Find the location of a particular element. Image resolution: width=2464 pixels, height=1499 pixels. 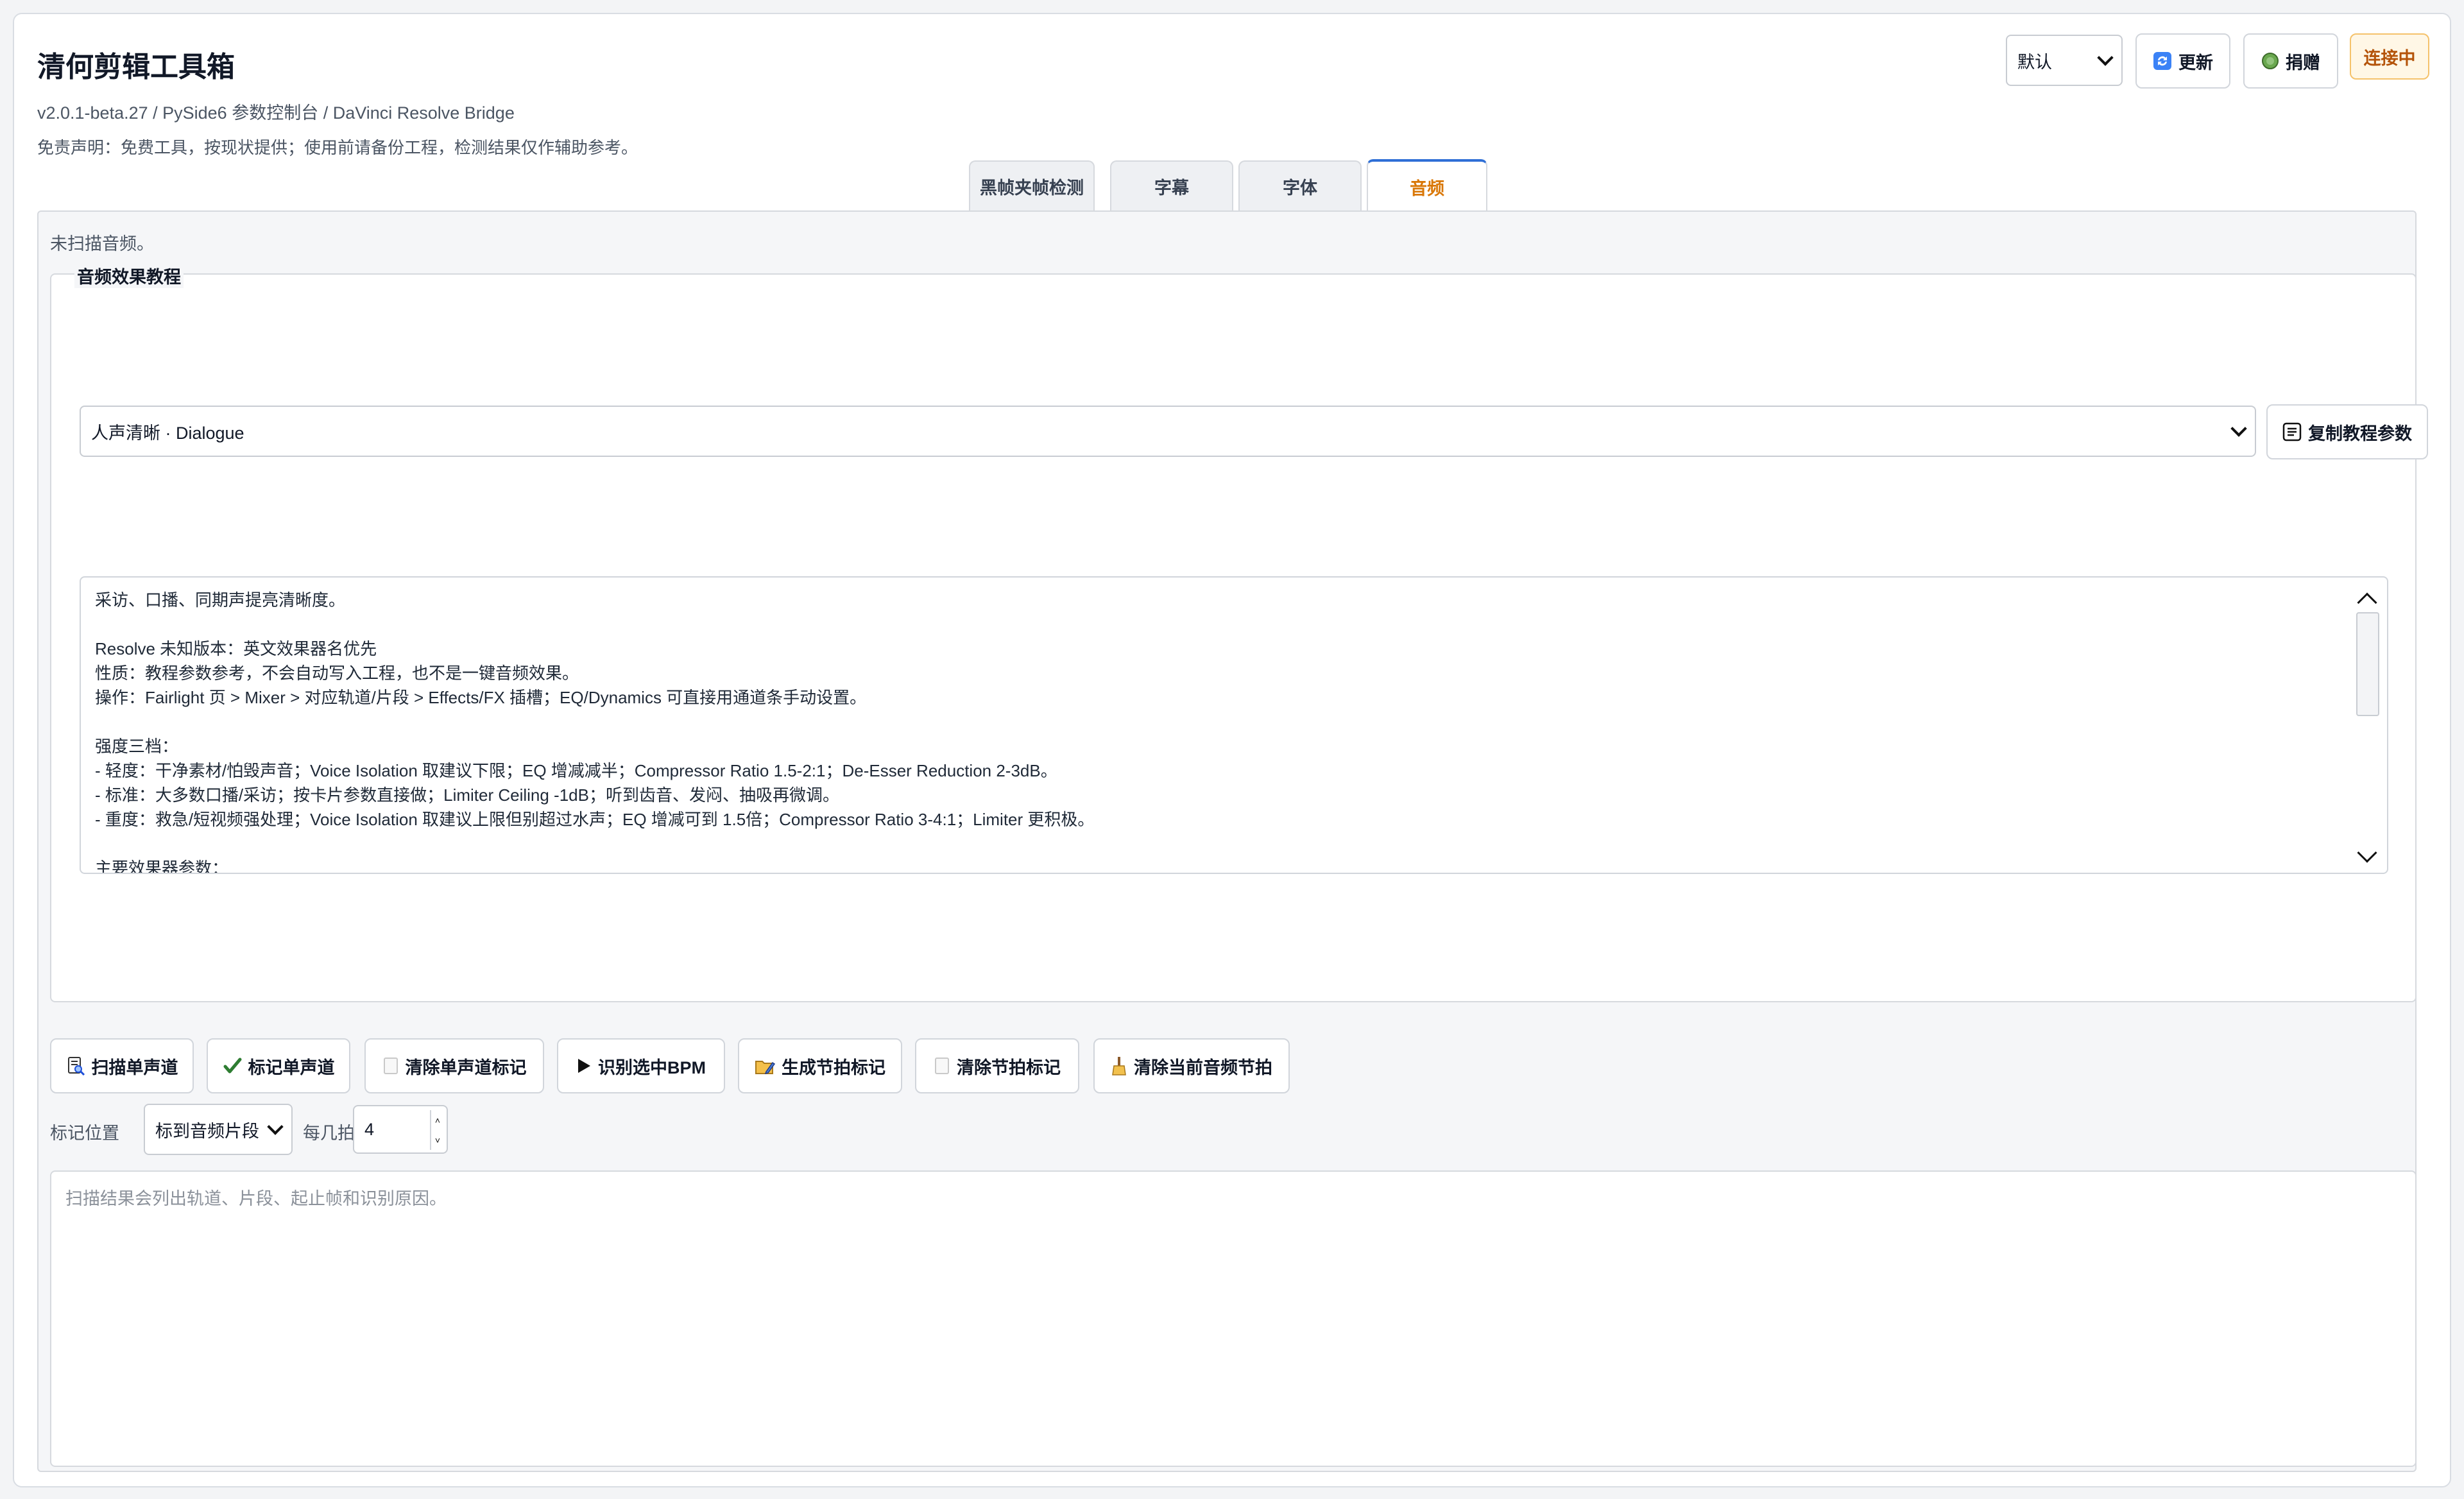

tab-fonts: 字体 is located at coordinates (1300, 185).